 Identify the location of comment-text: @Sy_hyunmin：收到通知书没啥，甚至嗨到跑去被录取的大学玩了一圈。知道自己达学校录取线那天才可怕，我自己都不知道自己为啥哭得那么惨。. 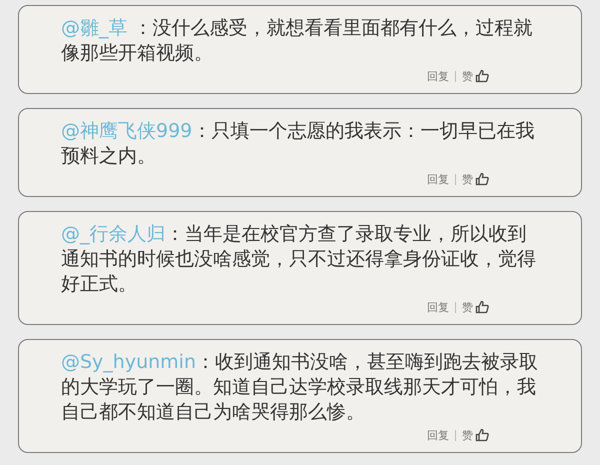
(300, 387).